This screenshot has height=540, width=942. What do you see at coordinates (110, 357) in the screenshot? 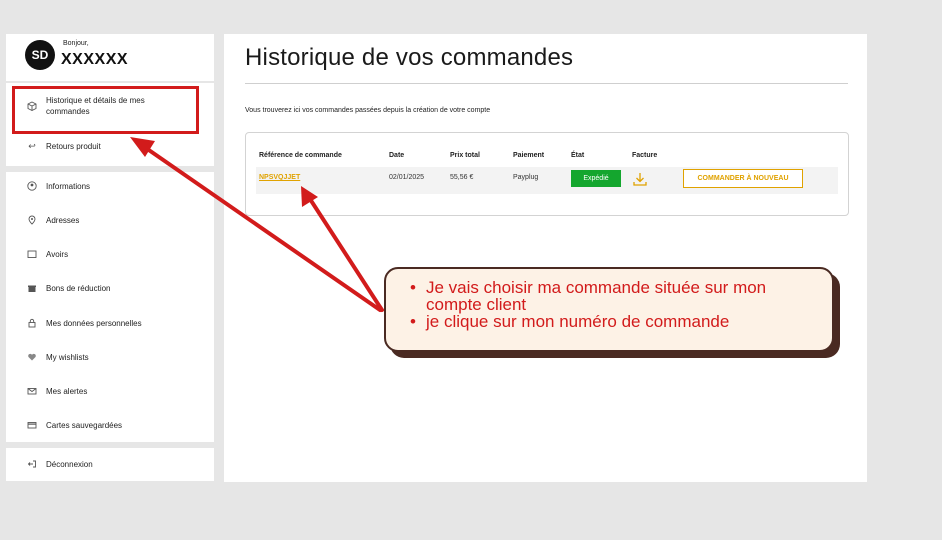
I see `sidebar-item-wishlists: My wishlists` at bounding box center [110, 357].